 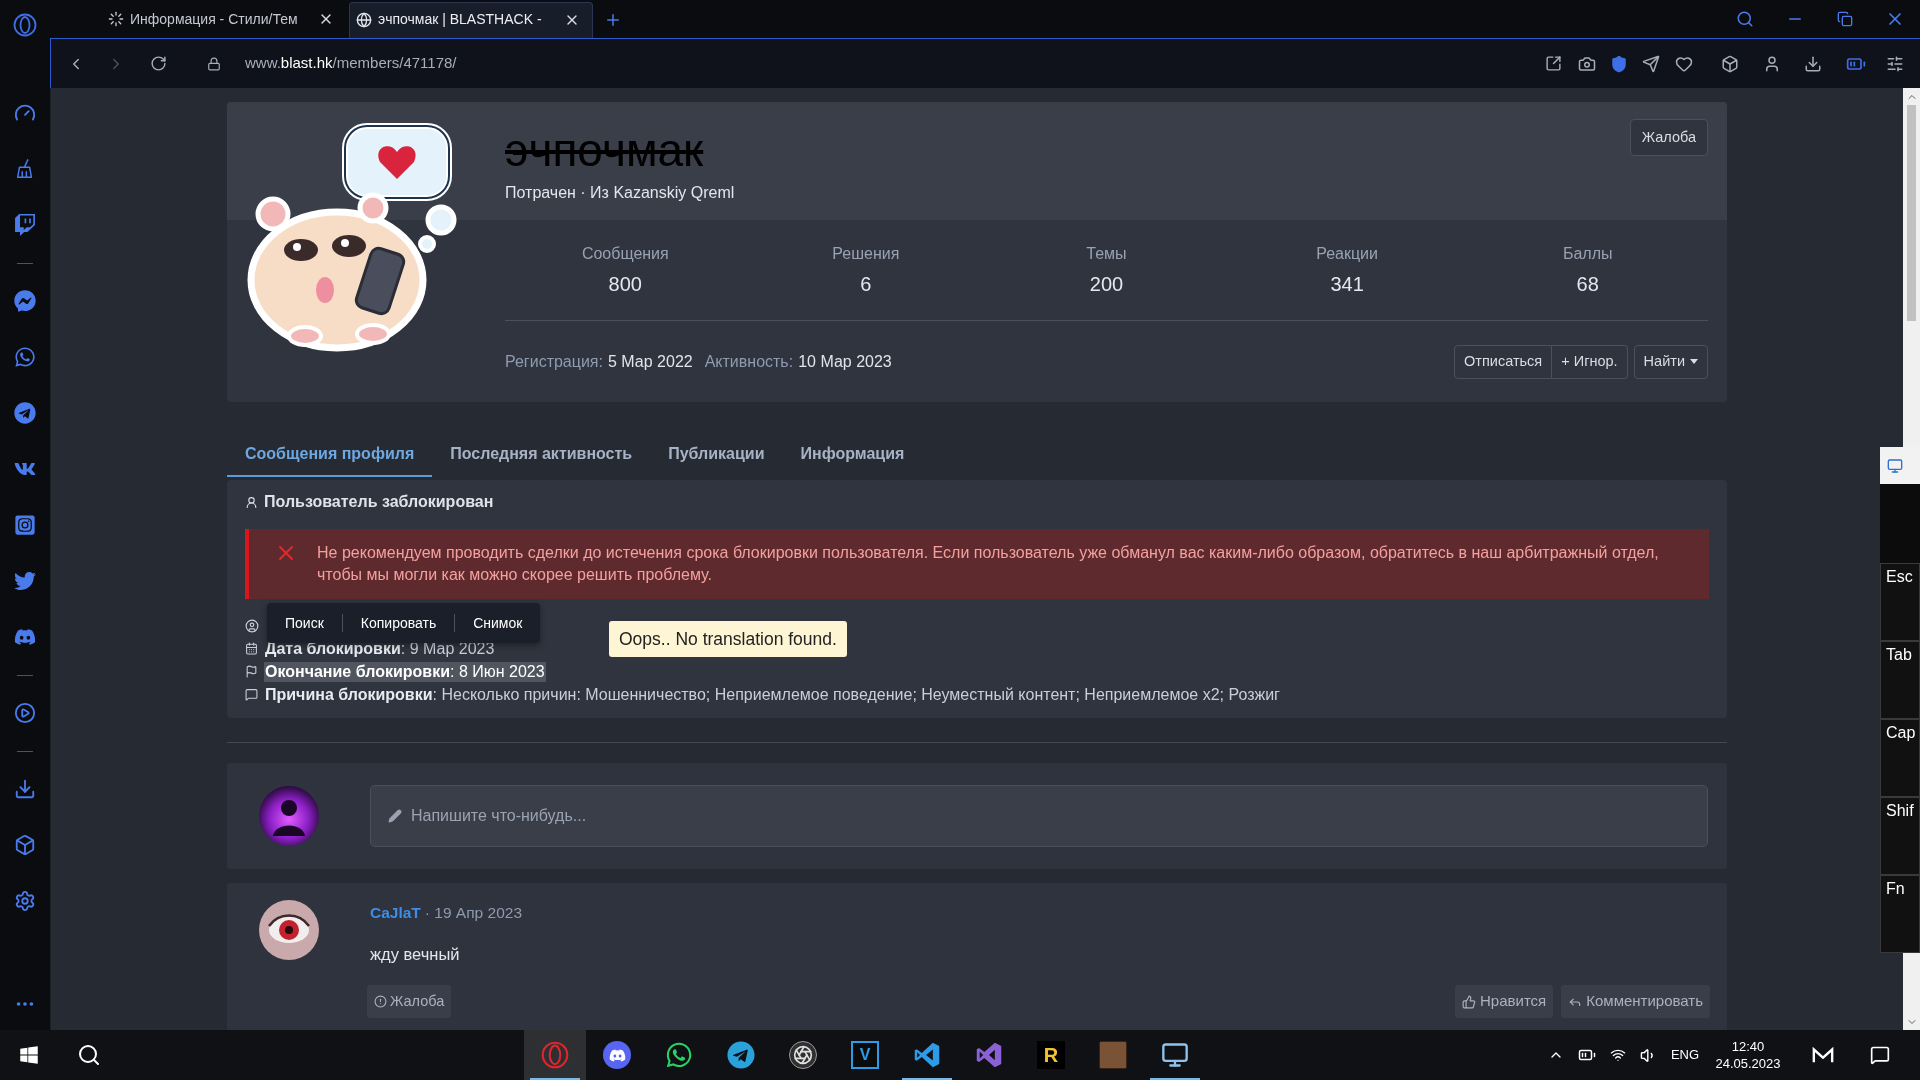 I want to click on visual-studio-icon, so click(x=989, y=1055).